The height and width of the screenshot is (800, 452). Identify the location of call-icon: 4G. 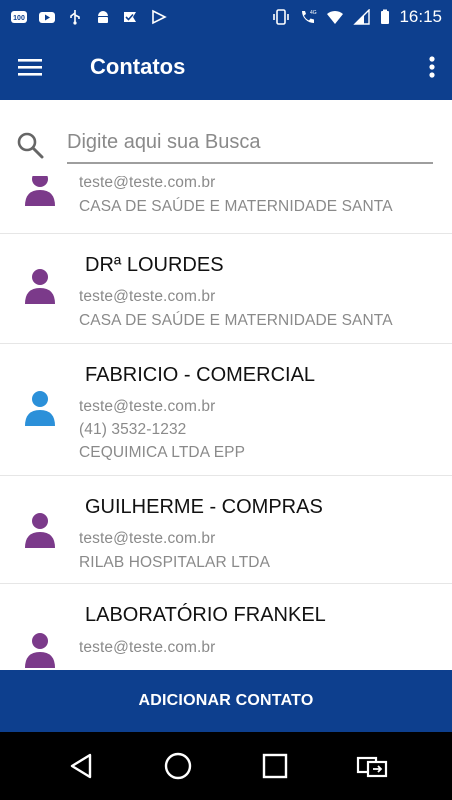
(309, 16).